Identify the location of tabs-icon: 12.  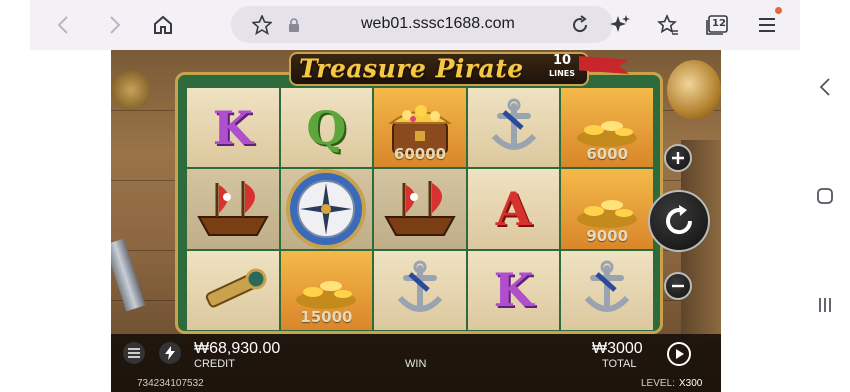
(717, 25).